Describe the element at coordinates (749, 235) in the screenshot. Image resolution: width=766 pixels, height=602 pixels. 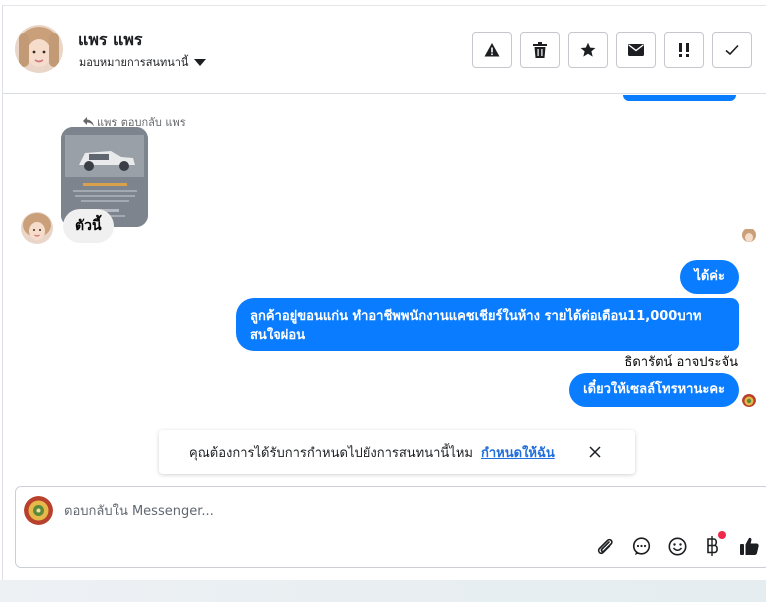
I see `seen-avatar-contact` at that location.